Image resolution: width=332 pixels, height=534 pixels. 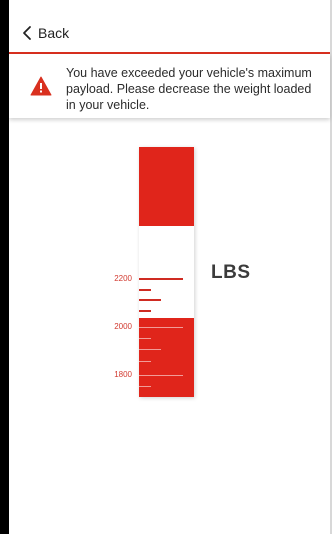 I want to click on back-label: Back, so click(x=54, y=33).